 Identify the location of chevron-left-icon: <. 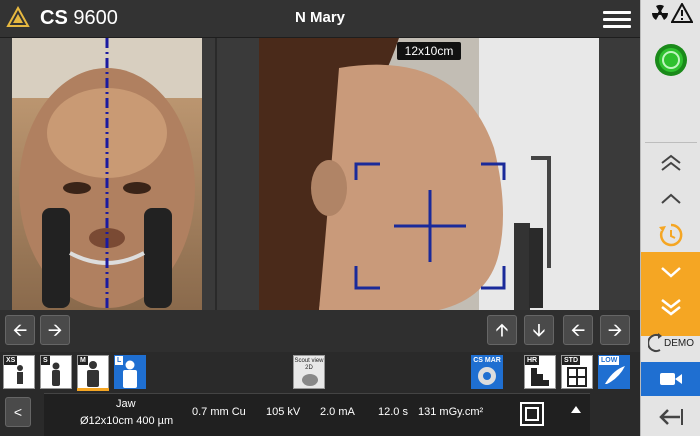
(18, 412).